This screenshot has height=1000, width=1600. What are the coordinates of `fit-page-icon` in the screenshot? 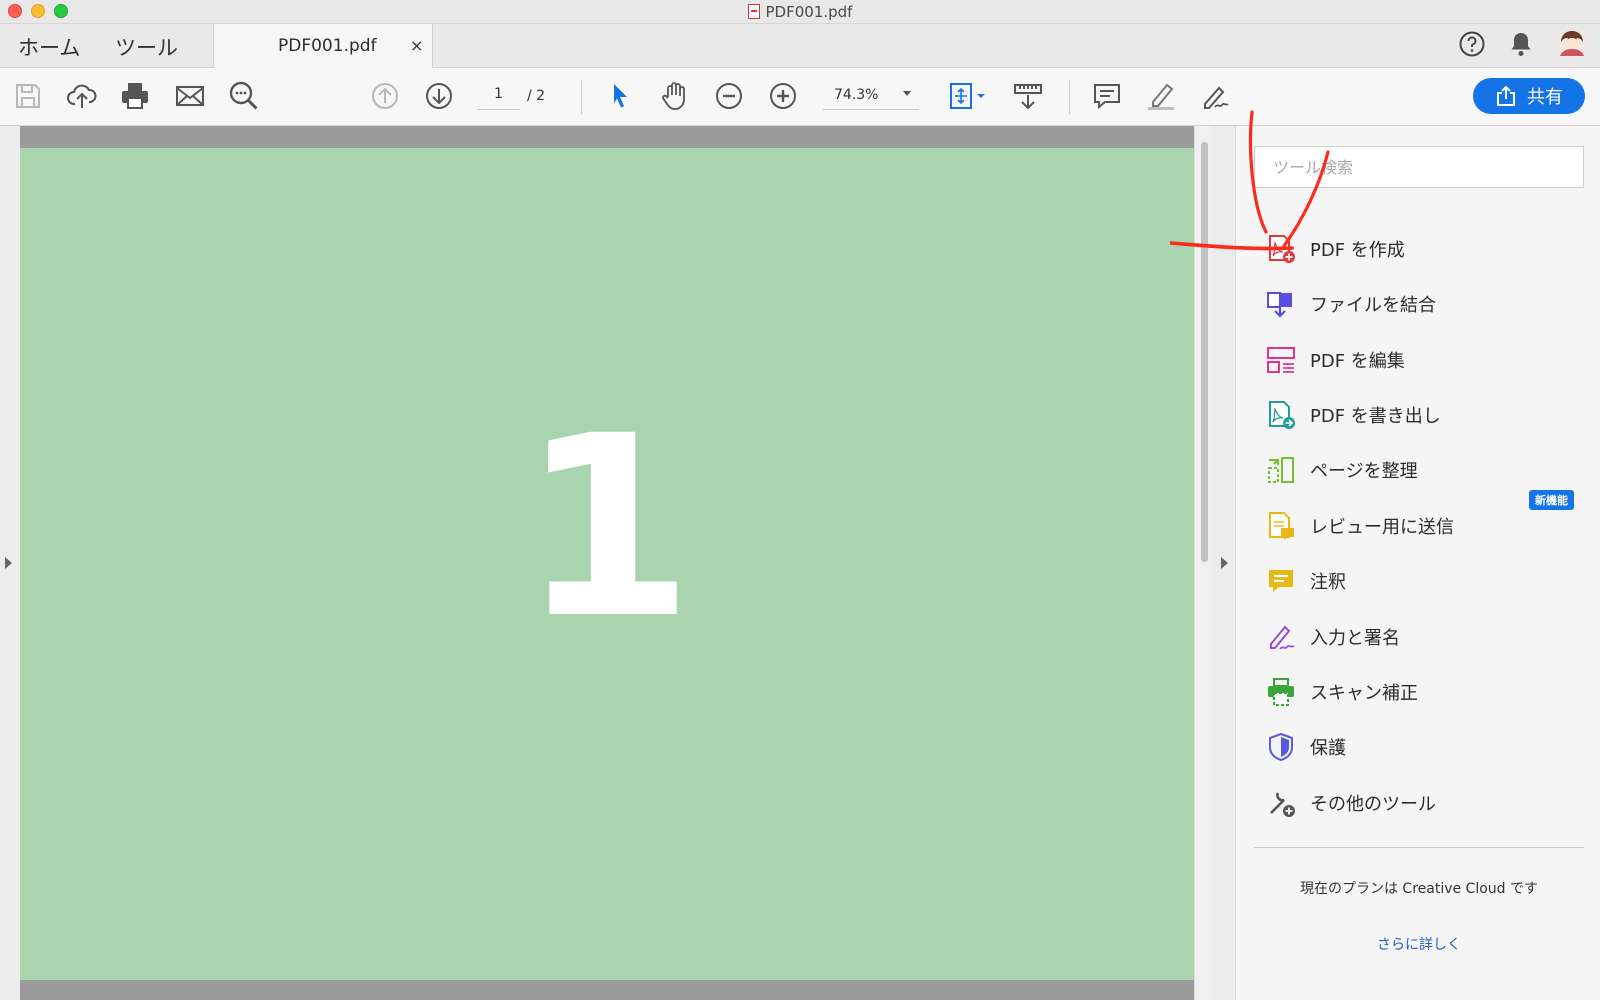 It's located at (967, 96).